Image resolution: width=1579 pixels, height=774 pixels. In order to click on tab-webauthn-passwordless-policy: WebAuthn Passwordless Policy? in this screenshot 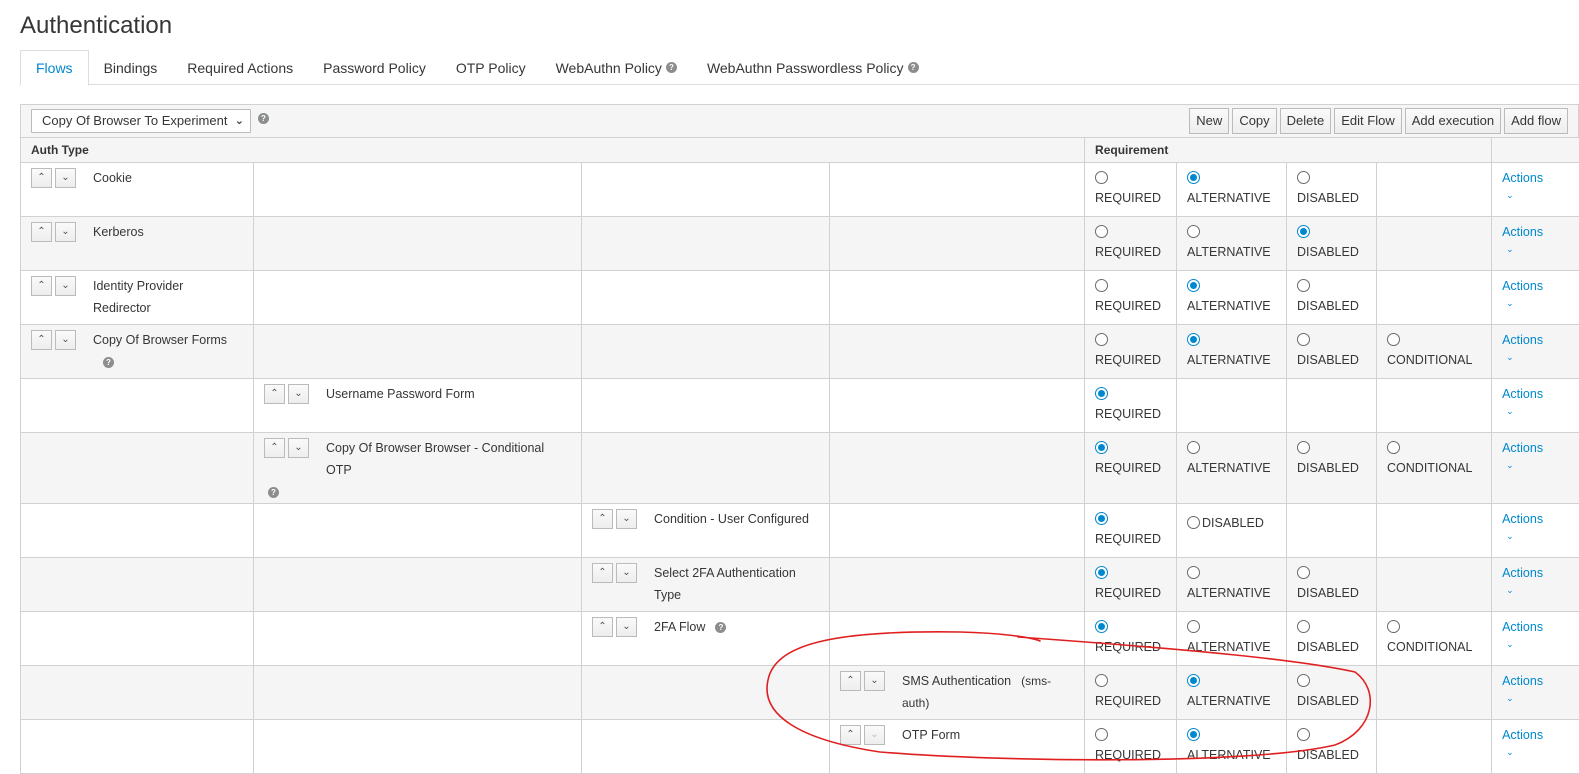, I will do `click(813, 67)`.